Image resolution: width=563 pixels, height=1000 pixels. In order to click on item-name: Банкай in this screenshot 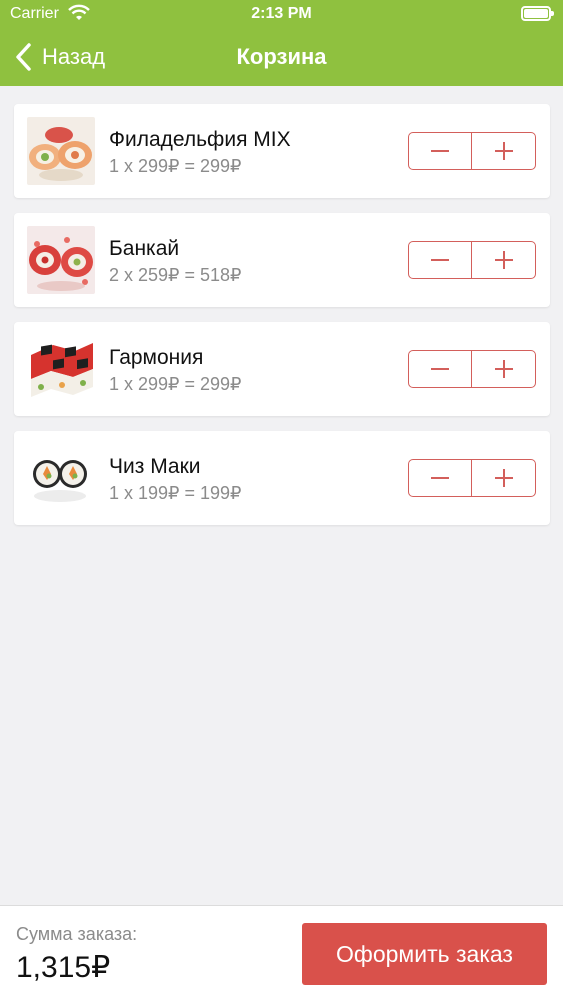, I will do `click(144, 248)`.